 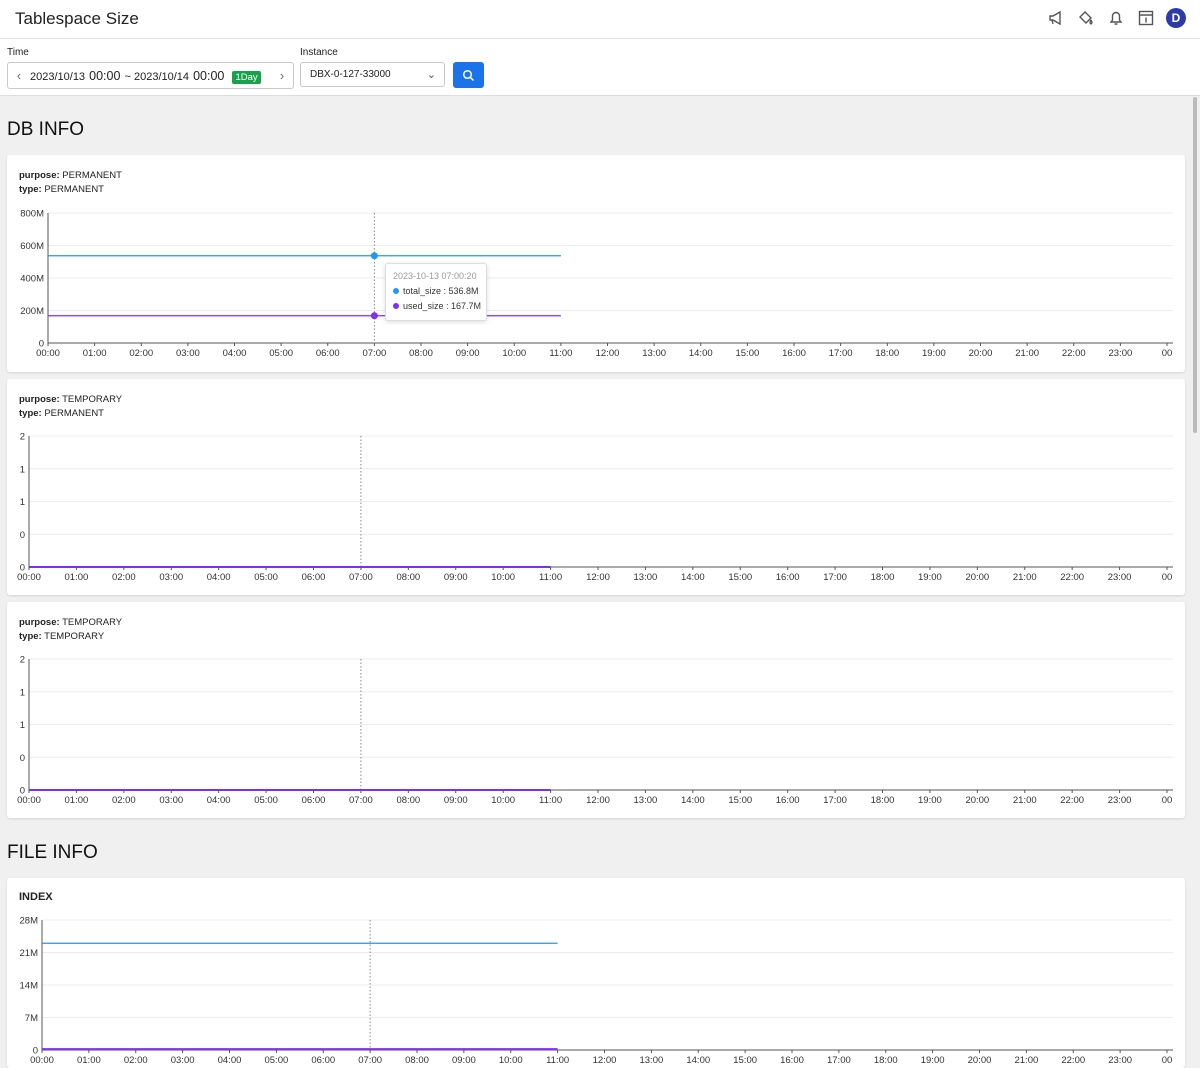 What do you see at coordinates (1086, 18) in the screenshot?
I see `paint-bucket-icon` at bounding box center [1086, 18].